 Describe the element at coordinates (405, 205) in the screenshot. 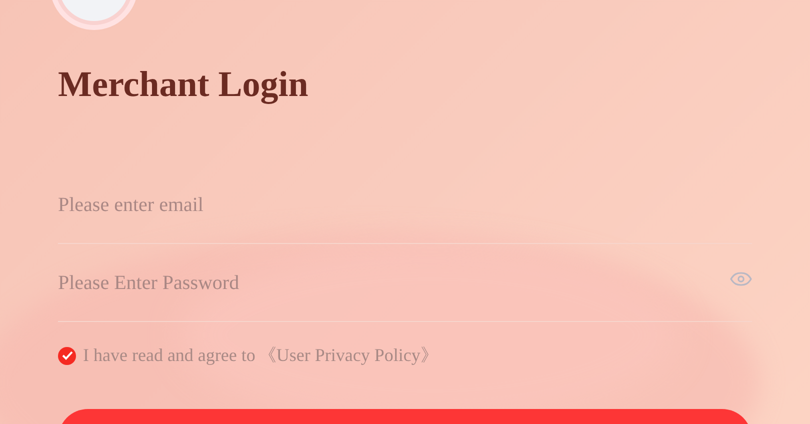

I see `email-field: Please enter email` at that location.